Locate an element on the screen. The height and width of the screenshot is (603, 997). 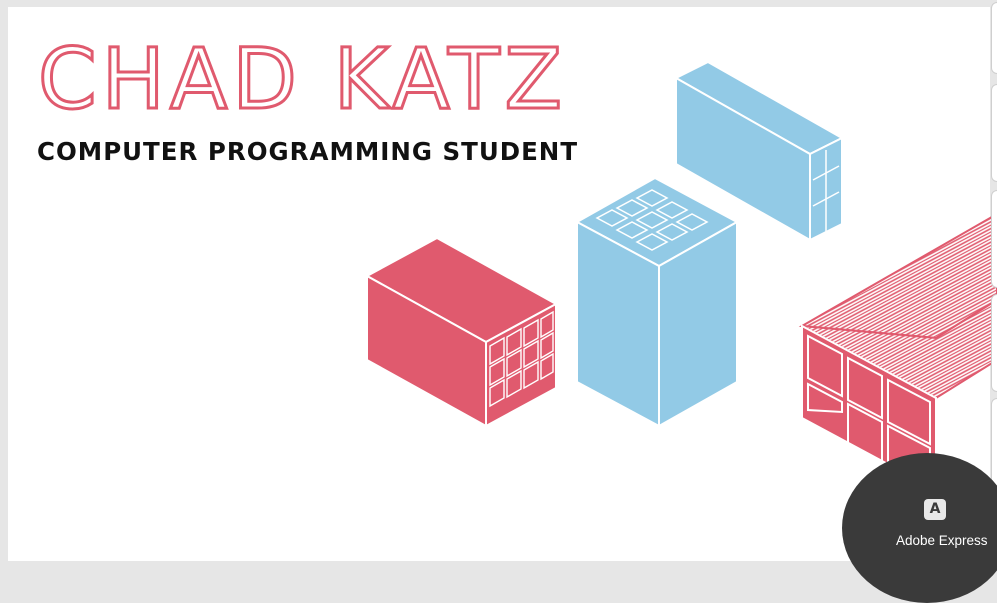
blue-tall-block is located at coordinates (657, 302).